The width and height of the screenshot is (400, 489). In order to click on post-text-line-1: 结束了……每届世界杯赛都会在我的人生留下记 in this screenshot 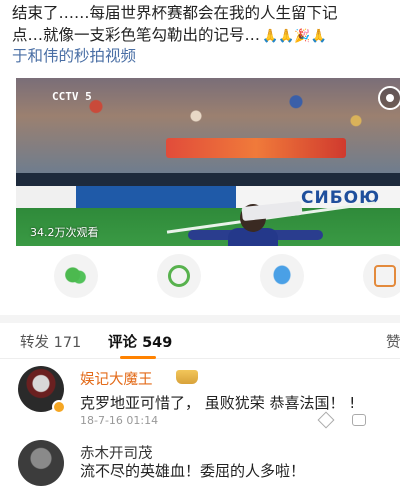, I will do `click(175, 13)`.